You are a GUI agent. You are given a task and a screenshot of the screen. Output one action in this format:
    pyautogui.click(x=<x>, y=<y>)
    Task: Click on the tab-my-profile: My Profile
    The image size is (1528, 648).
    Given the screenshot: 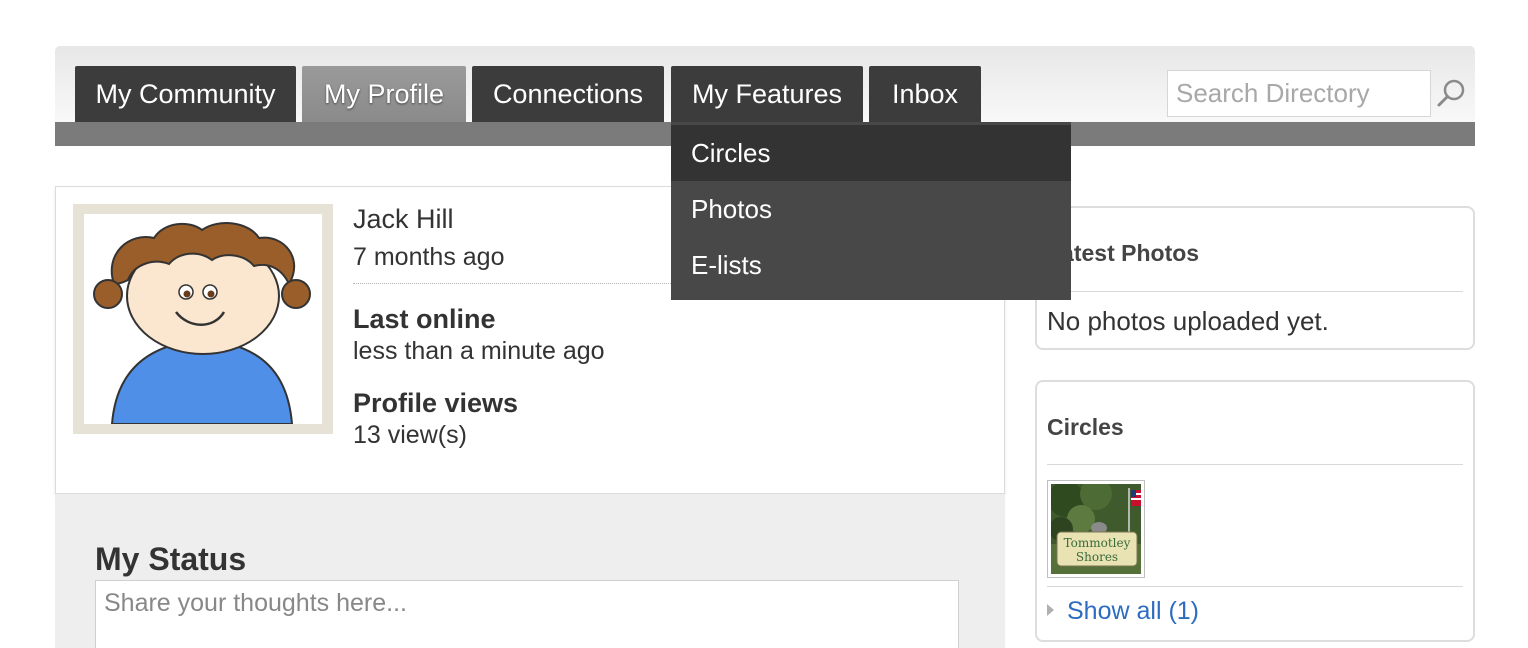 What is the action you would take?
    pyautogui.click(x=384, y=94)
    